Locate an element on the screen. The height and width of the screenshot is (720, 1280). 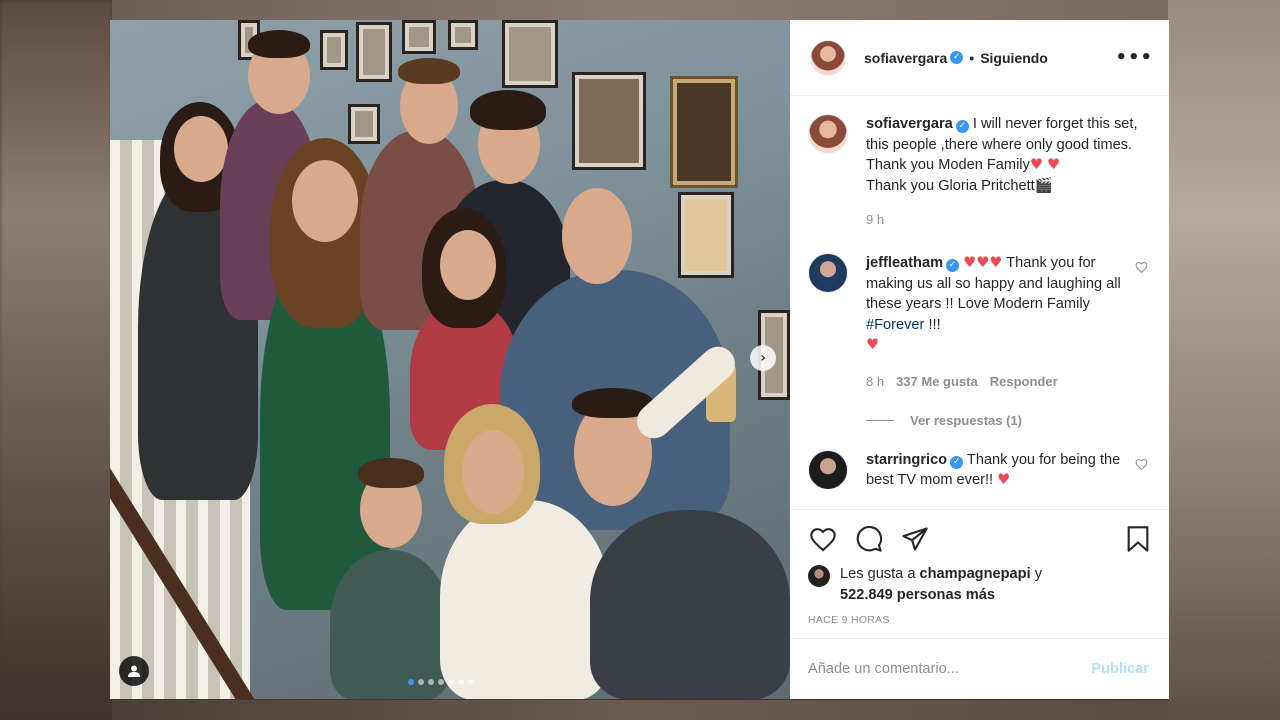
post-header: sofiavergara ✓ • Siguiendo ••• is located at coordinates (979, 58).